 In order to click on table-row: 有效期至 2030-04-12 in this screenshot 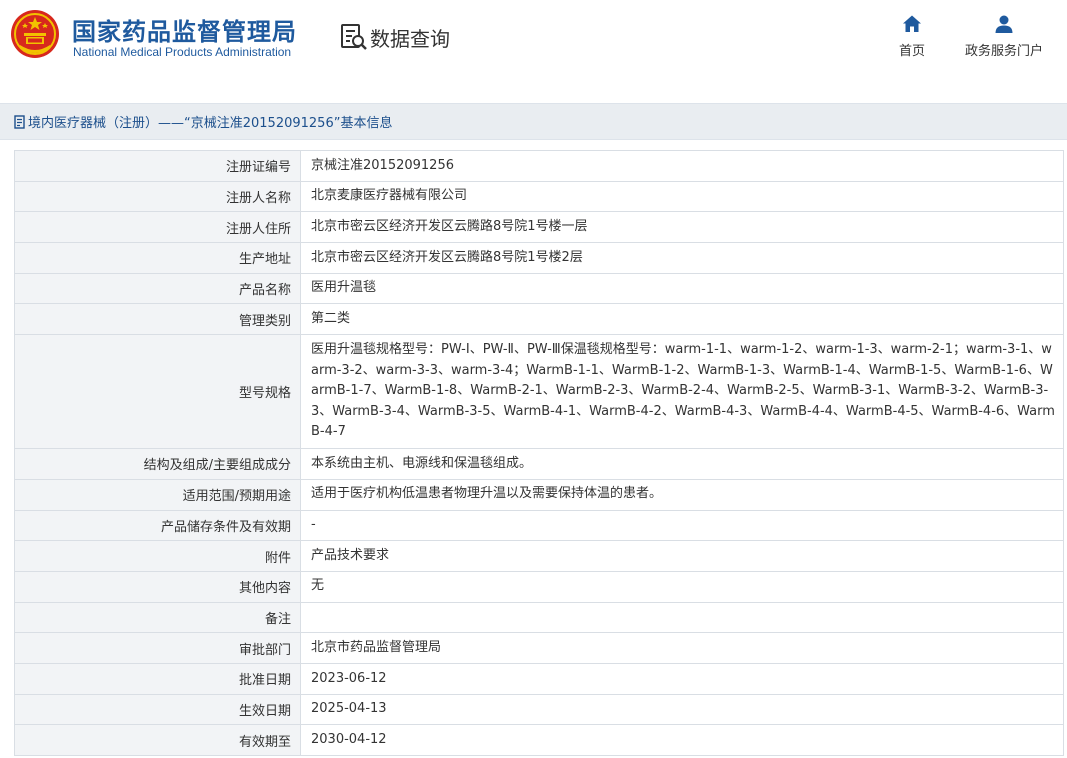, I will do `click(539, 740)`.